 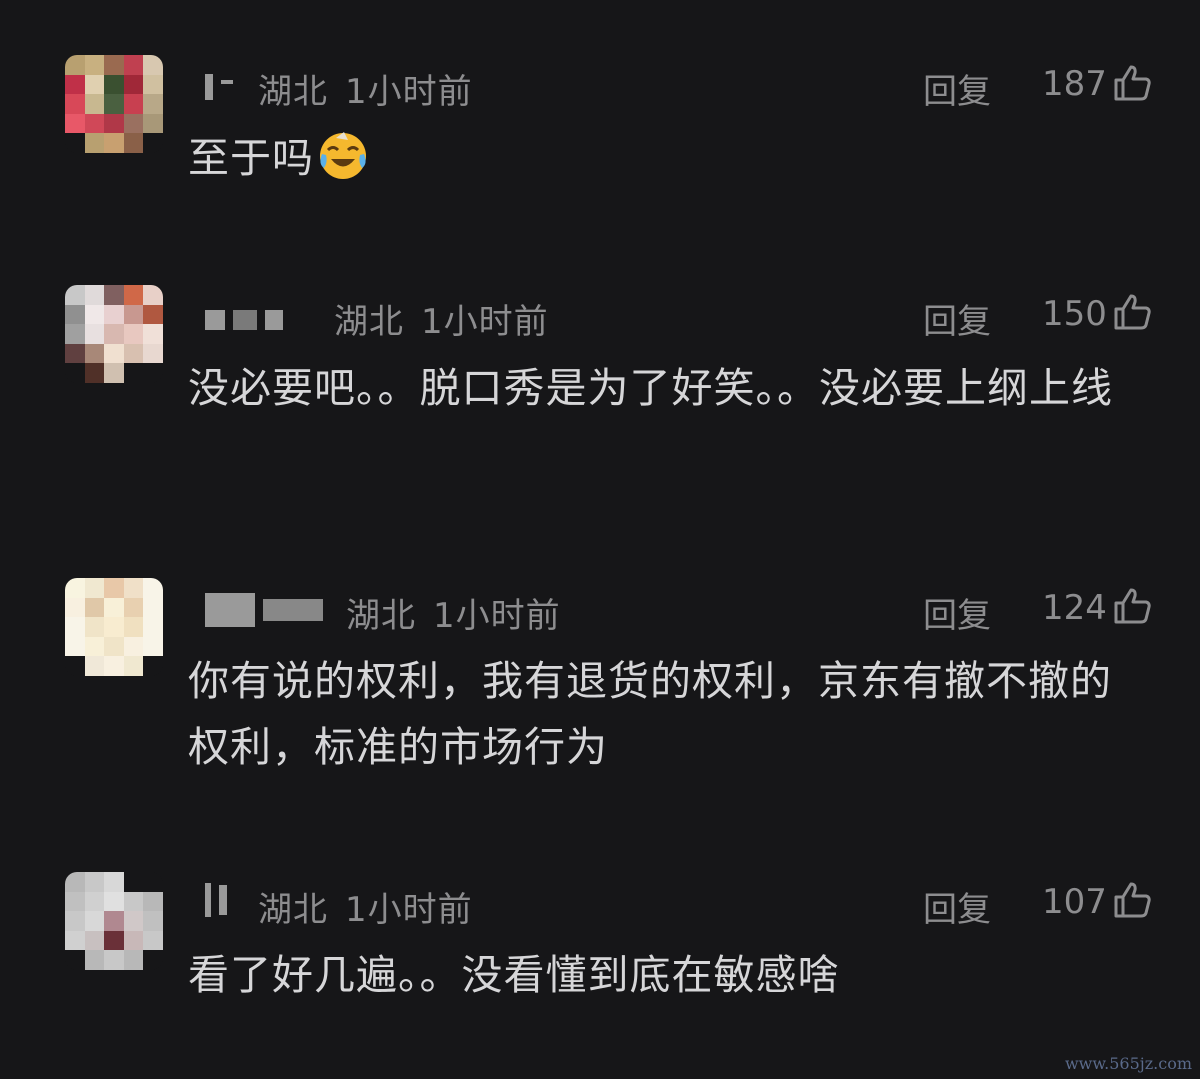 What do you see at coordinates (1074, 608) in the screenshot?
I see `like-count: 124` at bounding box center [1074, 608].